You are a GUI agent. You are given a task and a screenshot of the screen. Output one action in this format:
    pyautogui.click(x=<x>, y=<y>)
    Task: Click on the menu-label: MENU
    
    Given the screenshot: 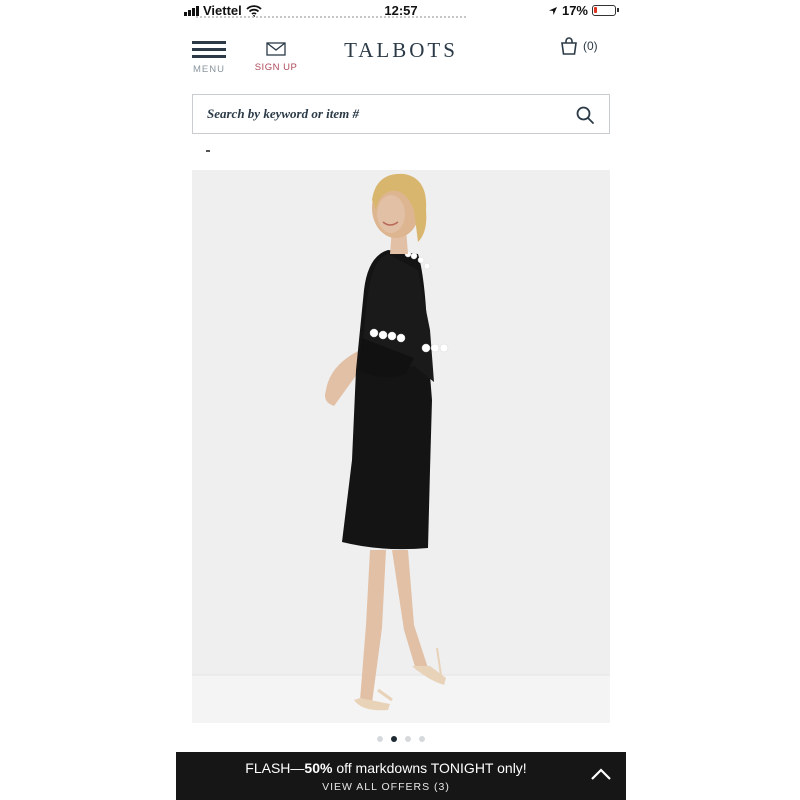 What is the action you would take?
    pyautogui.click(x=209, y=69)
    